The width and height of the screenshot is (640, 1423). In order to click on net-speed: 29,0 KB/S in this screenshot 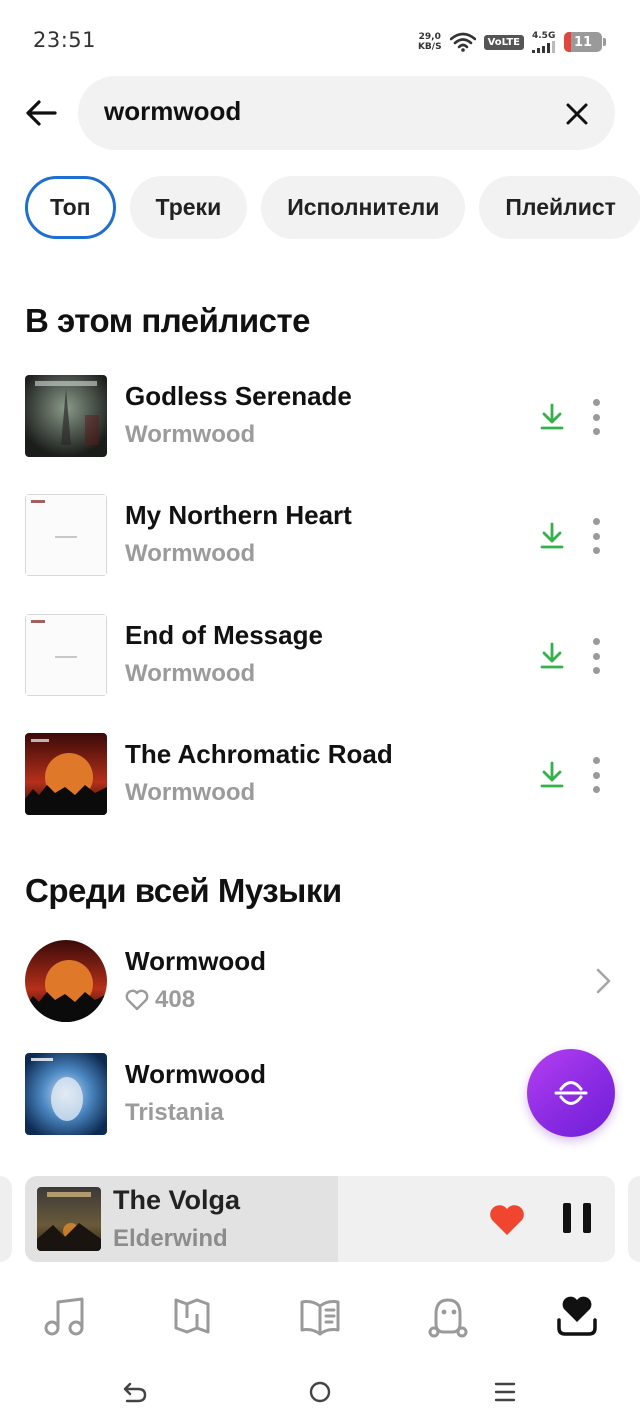, I will do `click(430, 42)`.